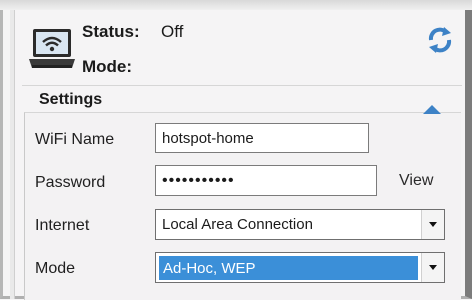 This screenshot has width=472, height=300. Describe the element at coordinates (440, 40) in the screenshot. I see `refresh-icon` at that location.